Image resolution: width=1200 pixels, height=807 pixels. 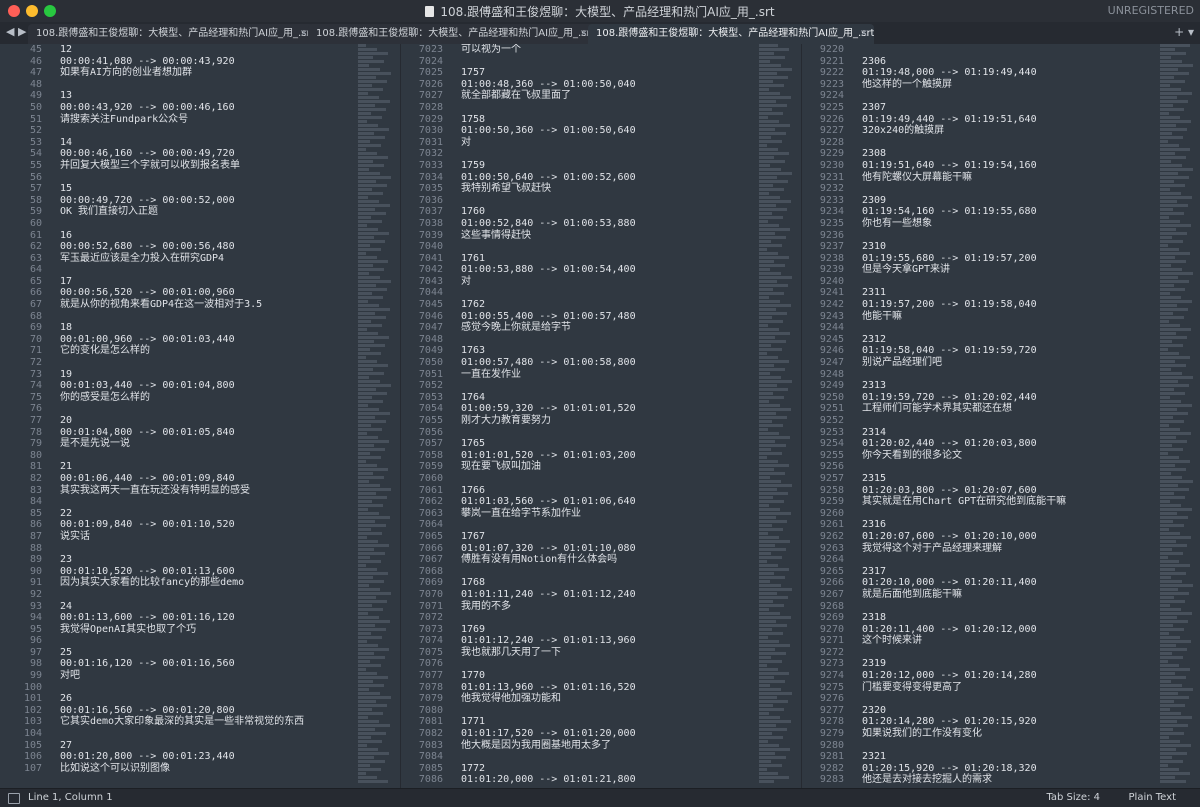 What do you see at coordinates (964, 340) in the screenshot?
I see `code-line: 2312` at bounding box center [964, 340].